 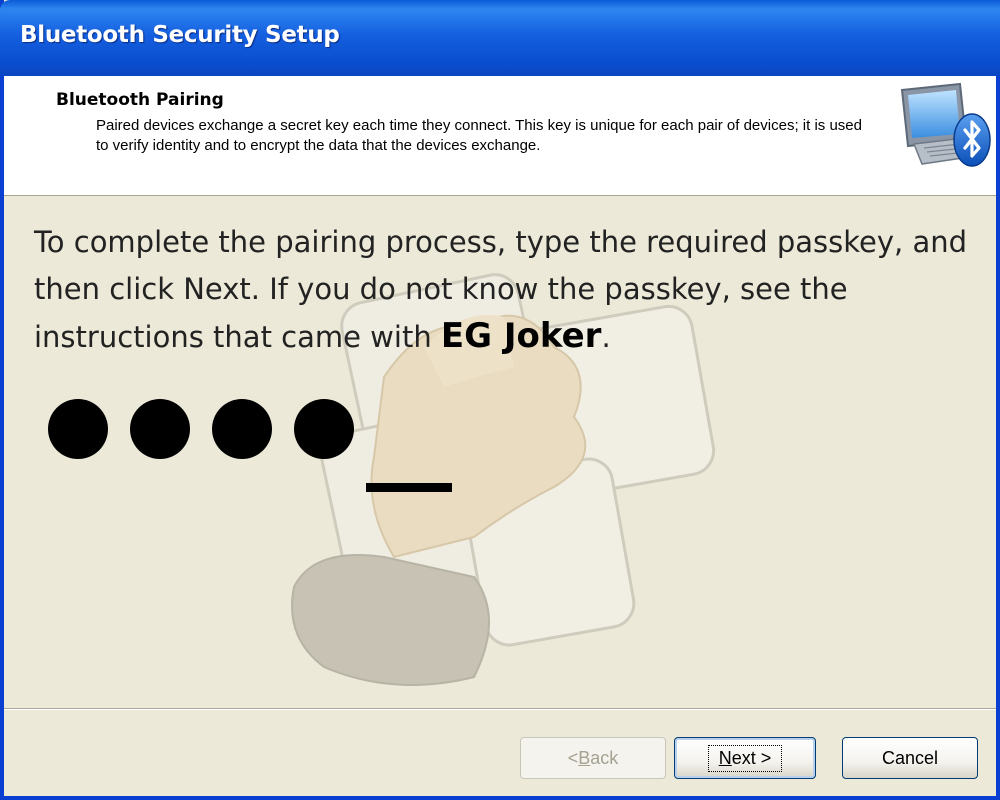 I want to click on back-button: < Back, so click(x=593, y=758).